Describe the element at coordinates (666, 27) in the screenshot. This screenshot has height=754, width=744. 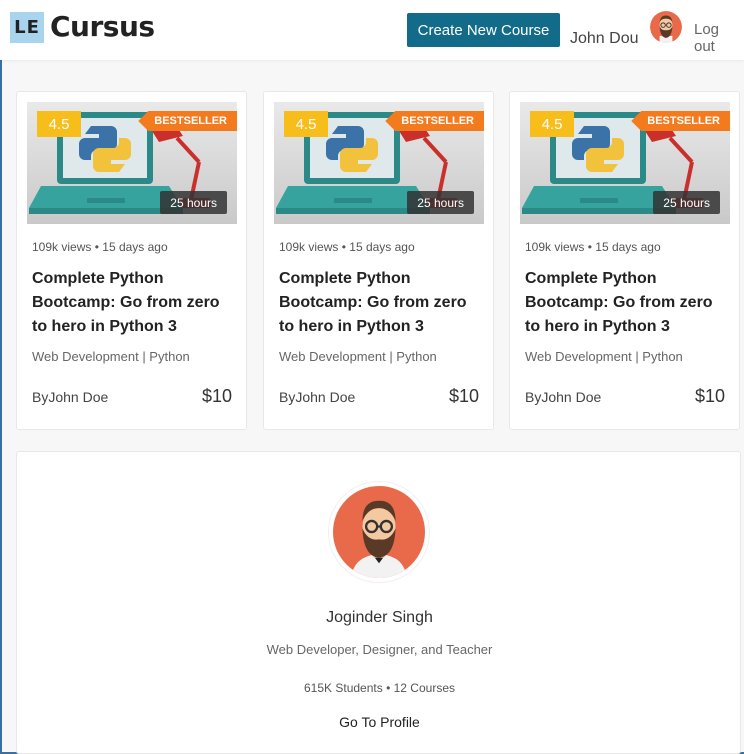
I see `user-avatar-icon` at that location.